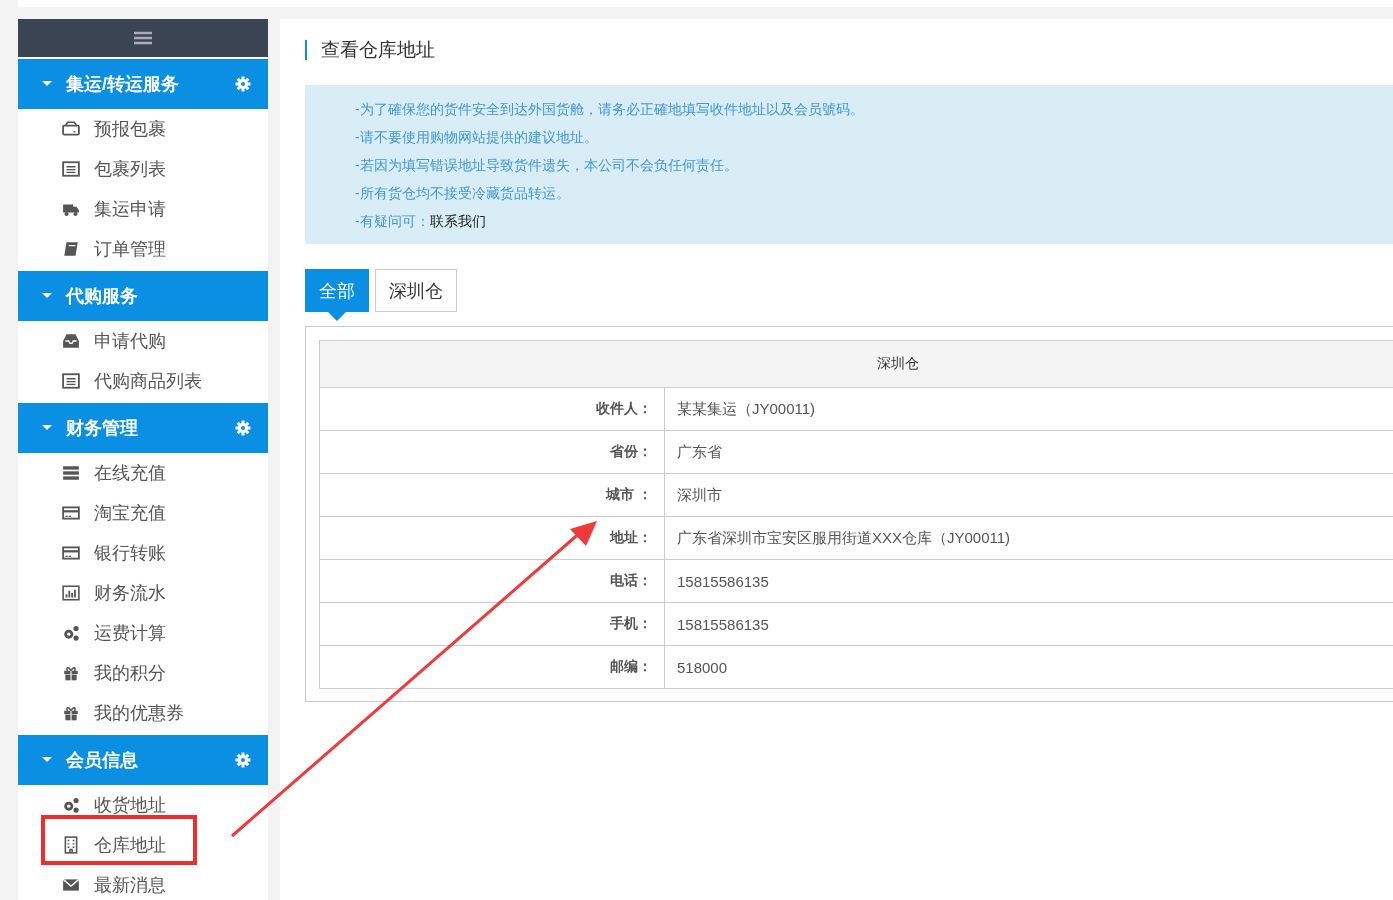 The width and height of the screenshot is (1393, 900). Describe the element at coordinates (143, 845) in the screenshot. I see `sidebar-item: 仓库地址` at that location.